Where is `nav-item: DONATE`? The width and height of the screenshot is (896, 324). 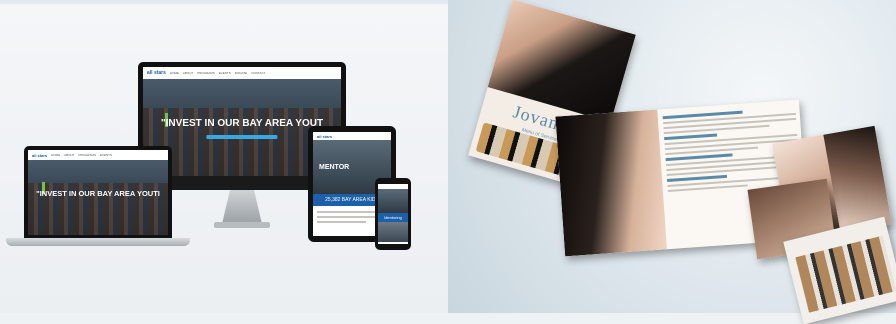
nav-item: DONATE is located at coordinates (241, 73).